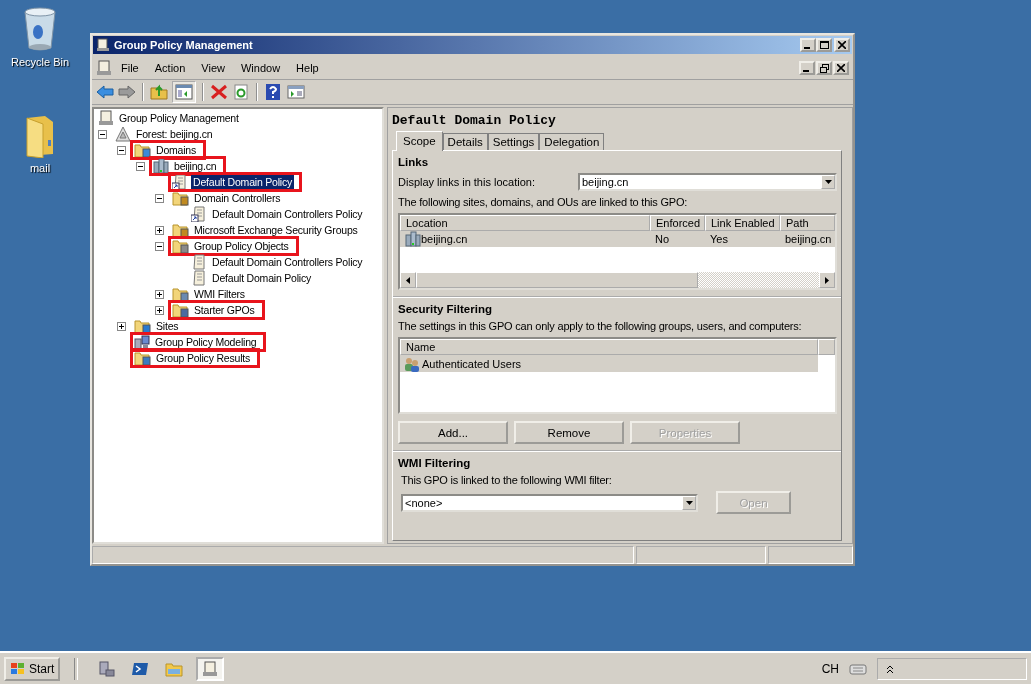 The width and height of the screenshot is (1031, 684). Describe the element at coordinates (609, 363) in the screenshot. I see `list-row: Authenticated Users` at that location.